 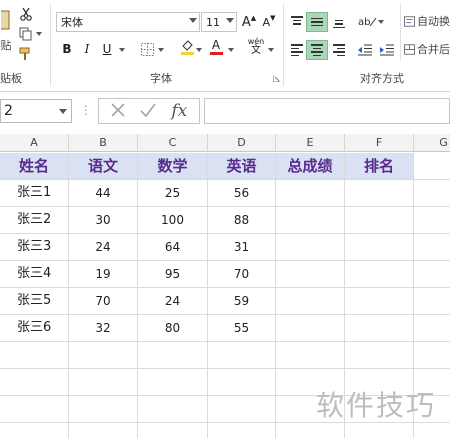 I want to click on fill-color-icon, so click(x=187, y=47).